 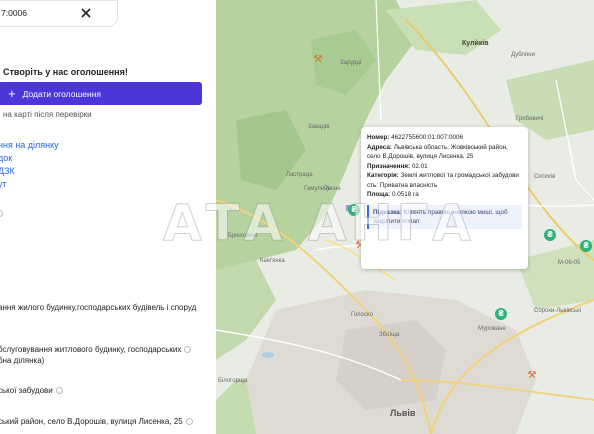 I want to click on link-list: ння на ділянку док ДЗК ут, so click(x=29, y=165).